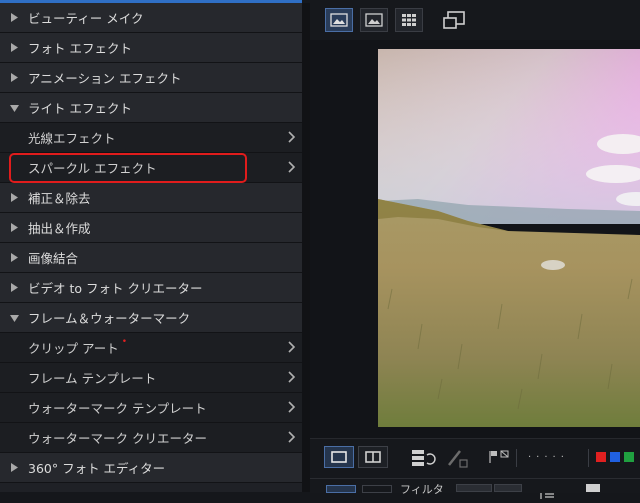 This screenshot has width=640, height=503. What do you see at coordinates (151, 348) in the screenshot?
I see `subitem-clip-art: クリップ アート •` at bounding box center [151, 348].